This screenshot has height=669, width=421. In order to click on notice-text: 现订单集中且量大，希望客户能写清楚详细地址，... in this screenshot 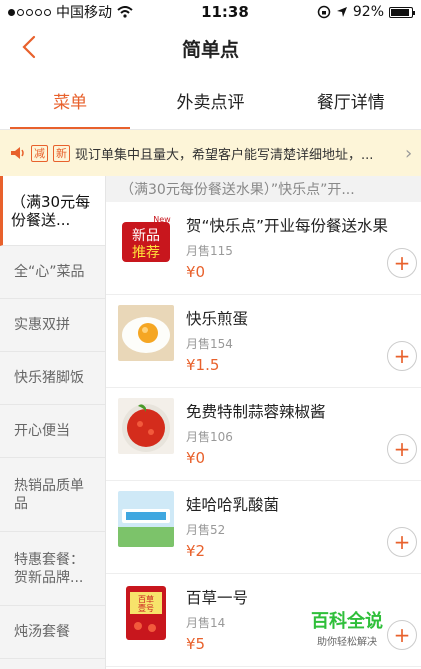, I will do `click(224, 155)`.